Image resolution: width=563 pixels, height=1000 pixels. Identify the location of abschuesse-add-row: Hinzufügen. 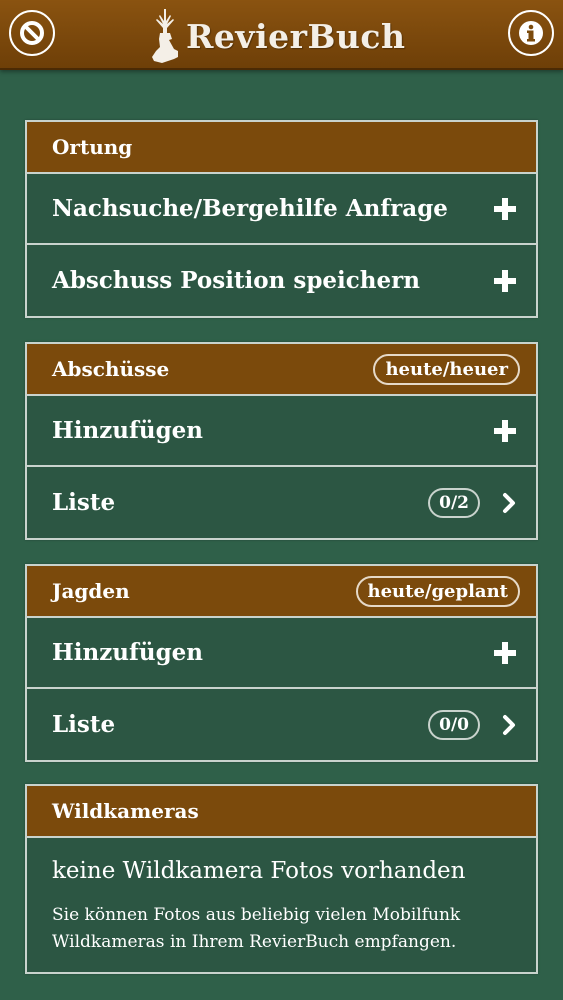
(281, 431).